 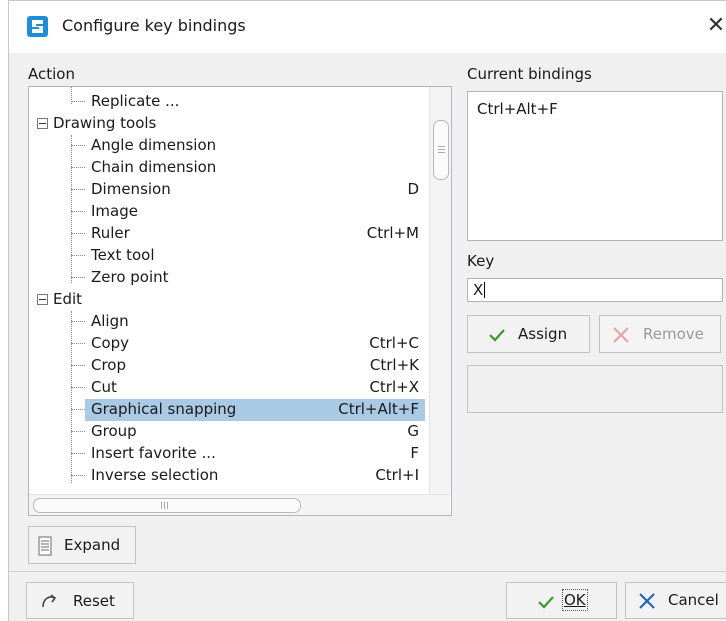 What do you see at coordinates (229, 124) in the screenshot?
I see `tree-group-row: Drawing tools` at bounding box center [229, 124].